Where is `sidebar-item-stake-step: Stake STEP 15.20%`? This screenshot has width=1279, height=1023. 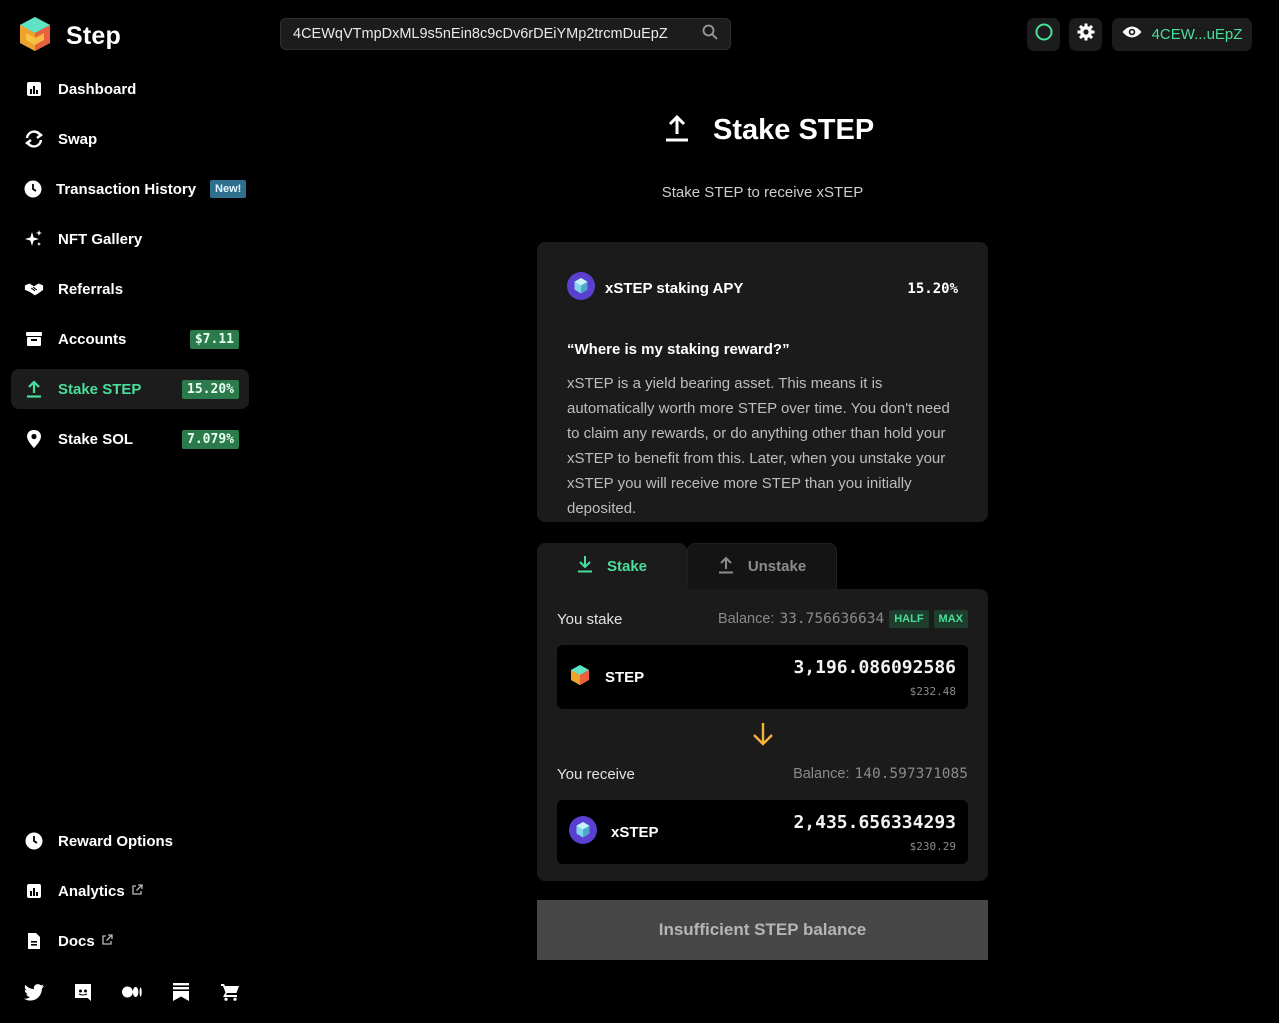
sidebar-item-stake-step: Stake STEP 15.20% is located at coordinates (130, 389).